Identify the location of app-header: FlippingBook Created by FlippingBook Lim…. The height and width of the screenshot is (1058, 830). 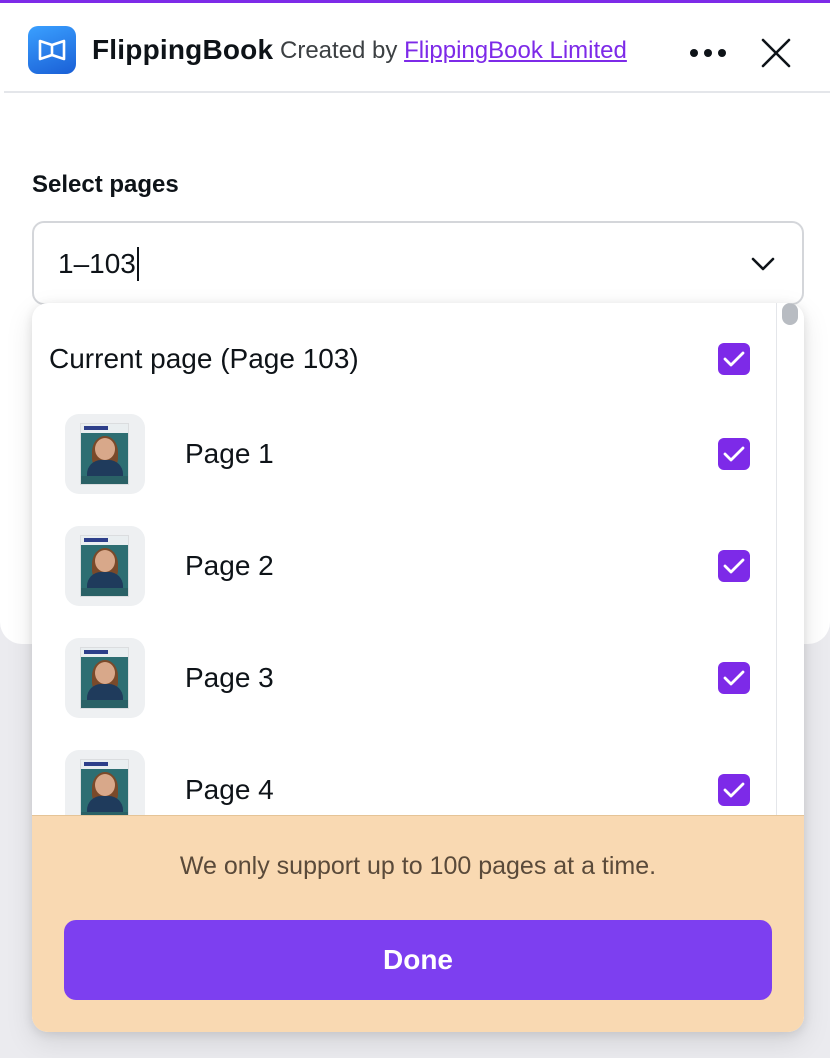
(415, 47).